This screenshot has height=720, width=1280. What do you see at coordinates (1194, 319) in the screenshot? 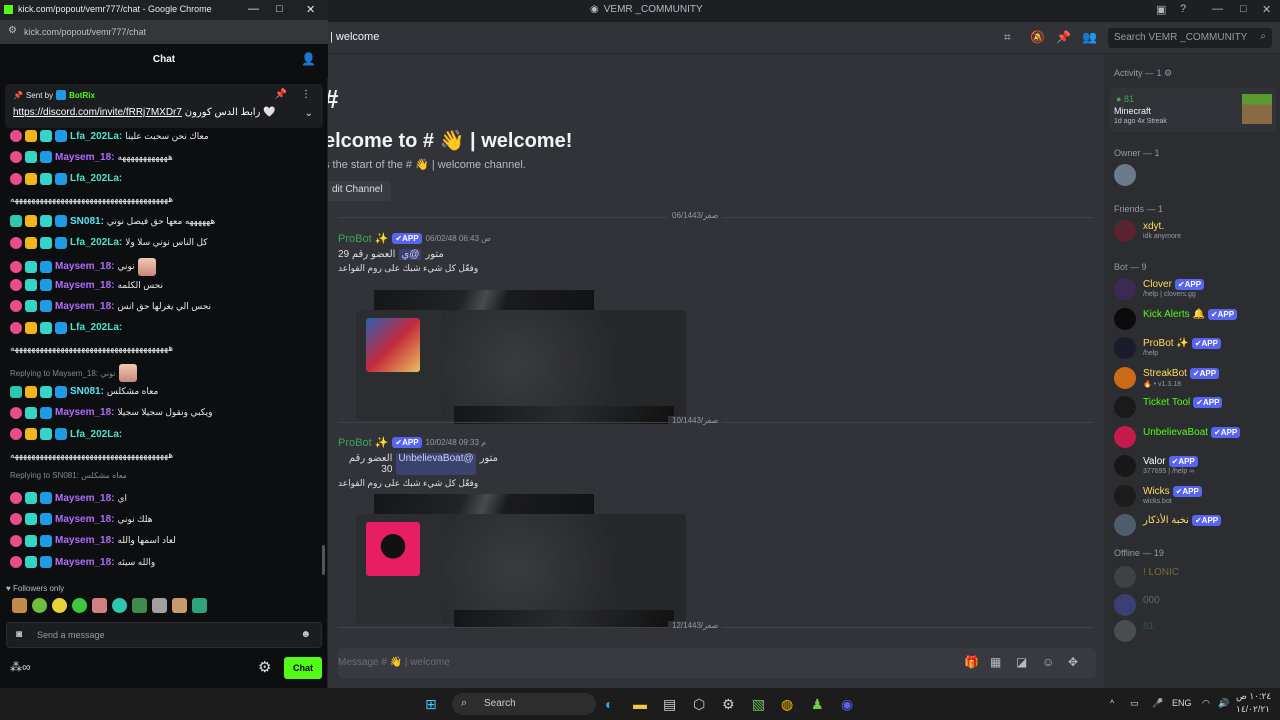
I see `member-bot: Kick Alerts 🔔 ✔APP` at bounding box center [1194, 319].